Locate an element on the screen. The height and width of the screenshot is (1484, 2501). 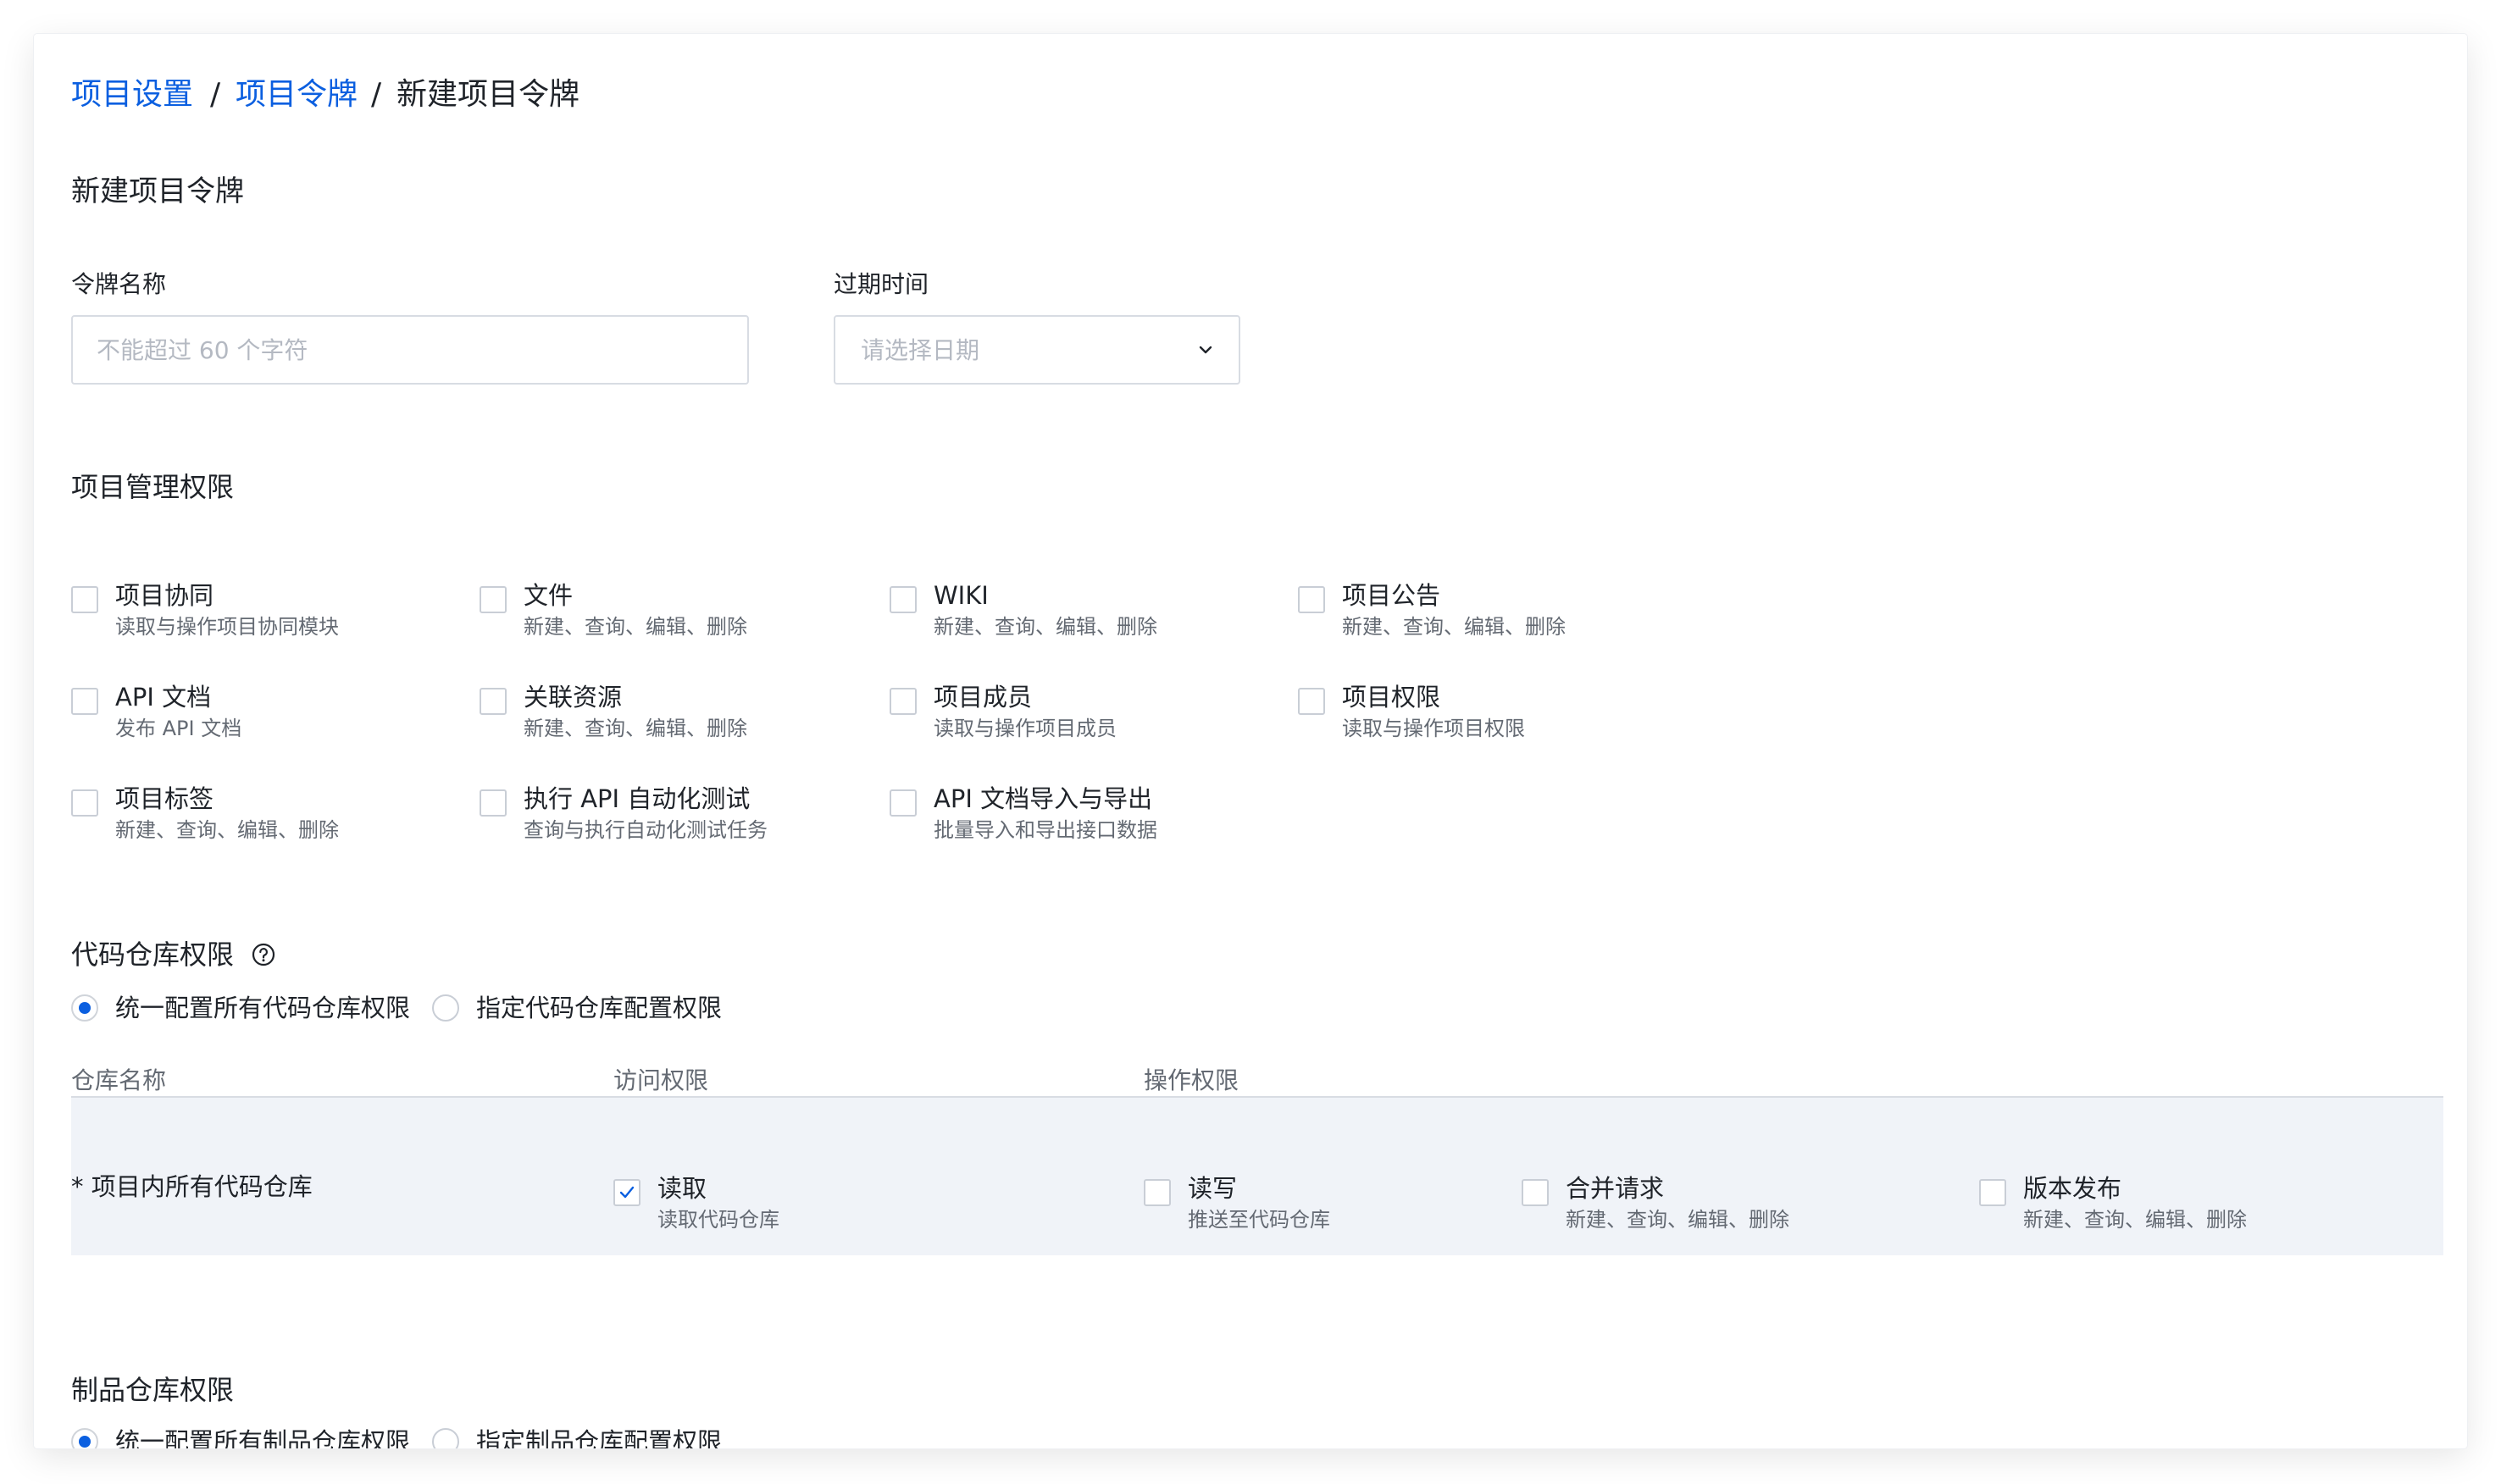
perm-desc: 读取与操作项目协同模块 is located at coordinates (227, 627).